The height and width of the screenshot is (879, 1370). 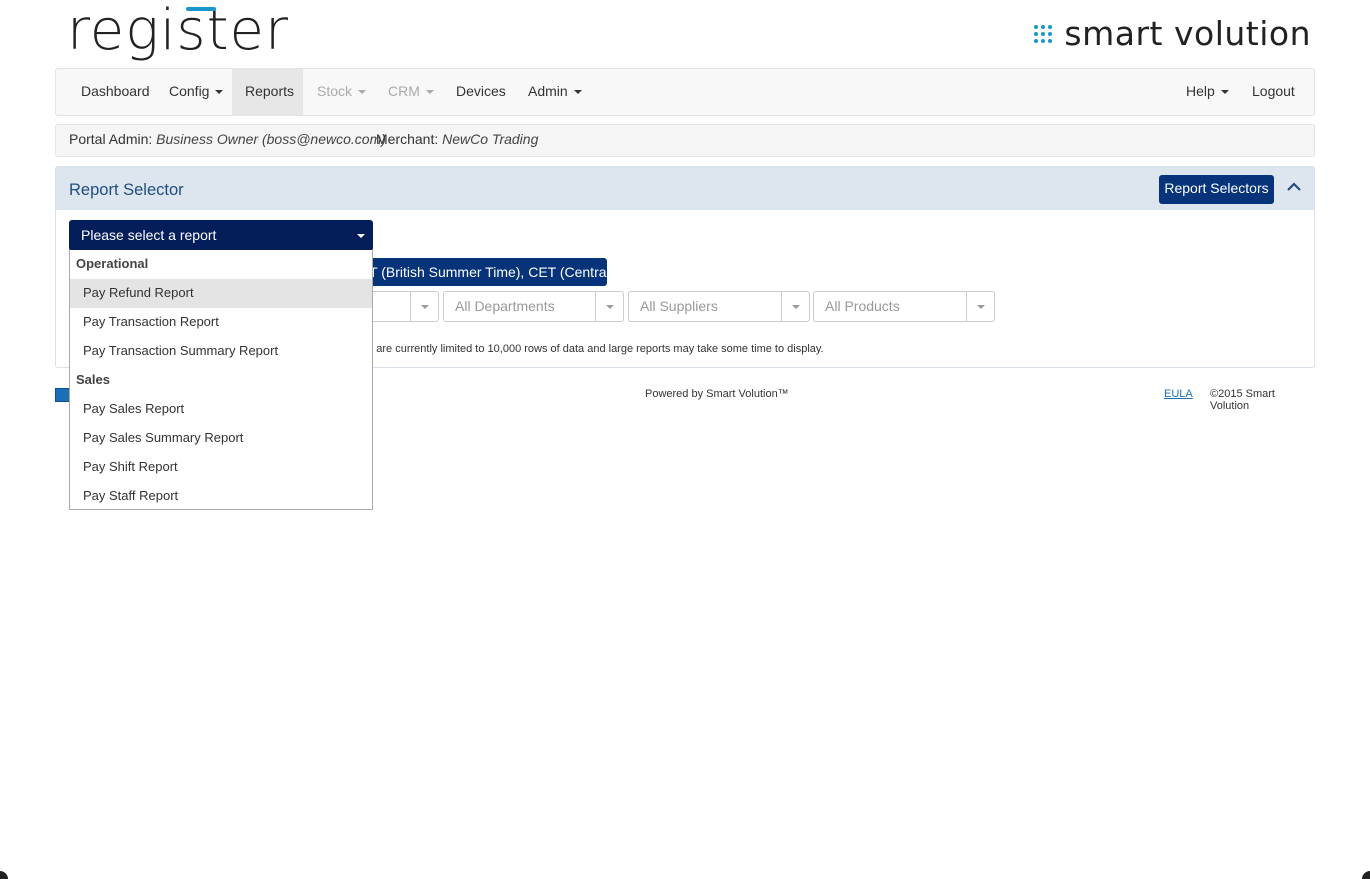 I want to click on products-combo: All Products, so click(x=904, y=306).